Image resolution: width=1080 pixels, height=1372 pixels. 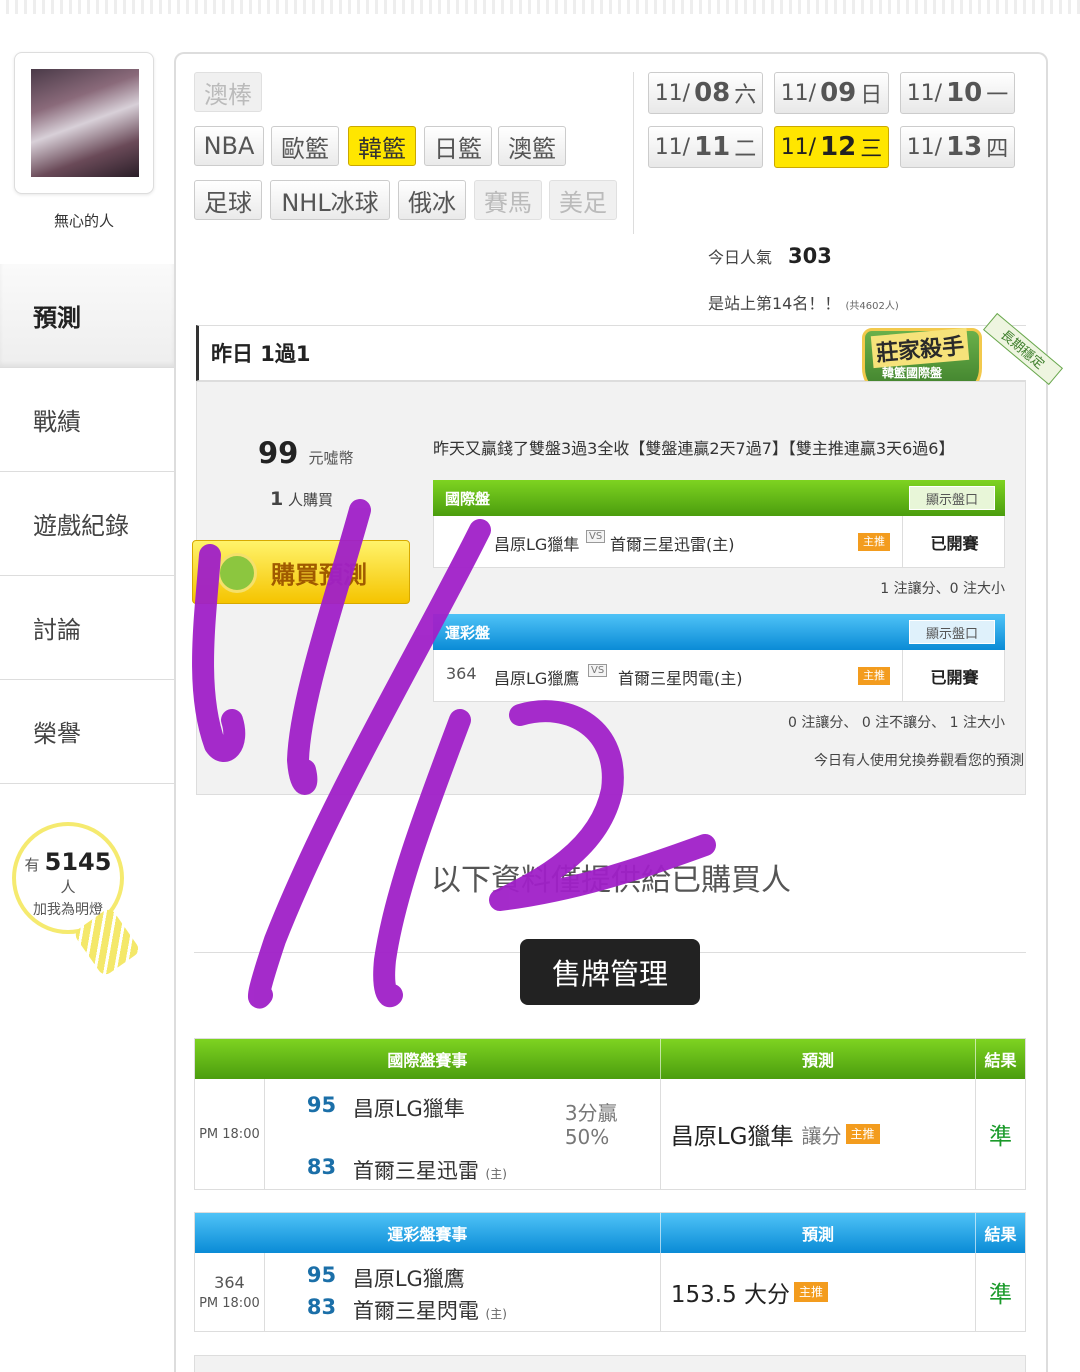 I want to click on page-top-edge, so click(x=540, y=7).